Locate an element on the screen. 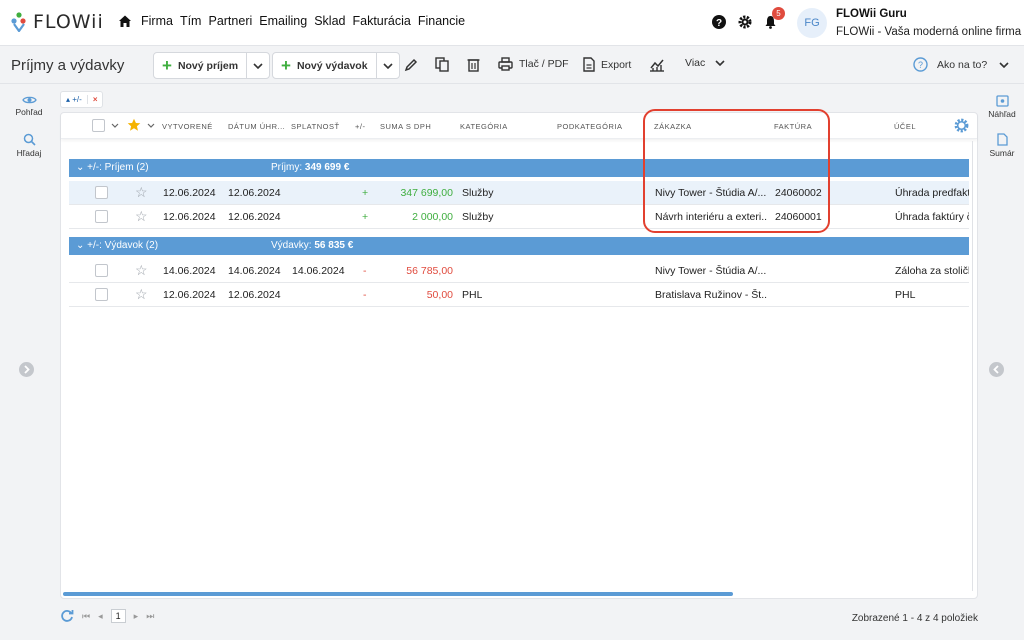 This screenshot has height=640, width=1024. group-header-expense: ⌄ +/-: Výdavok (2) Výdavky: 56 835 € is located at coordinates (519, 246).